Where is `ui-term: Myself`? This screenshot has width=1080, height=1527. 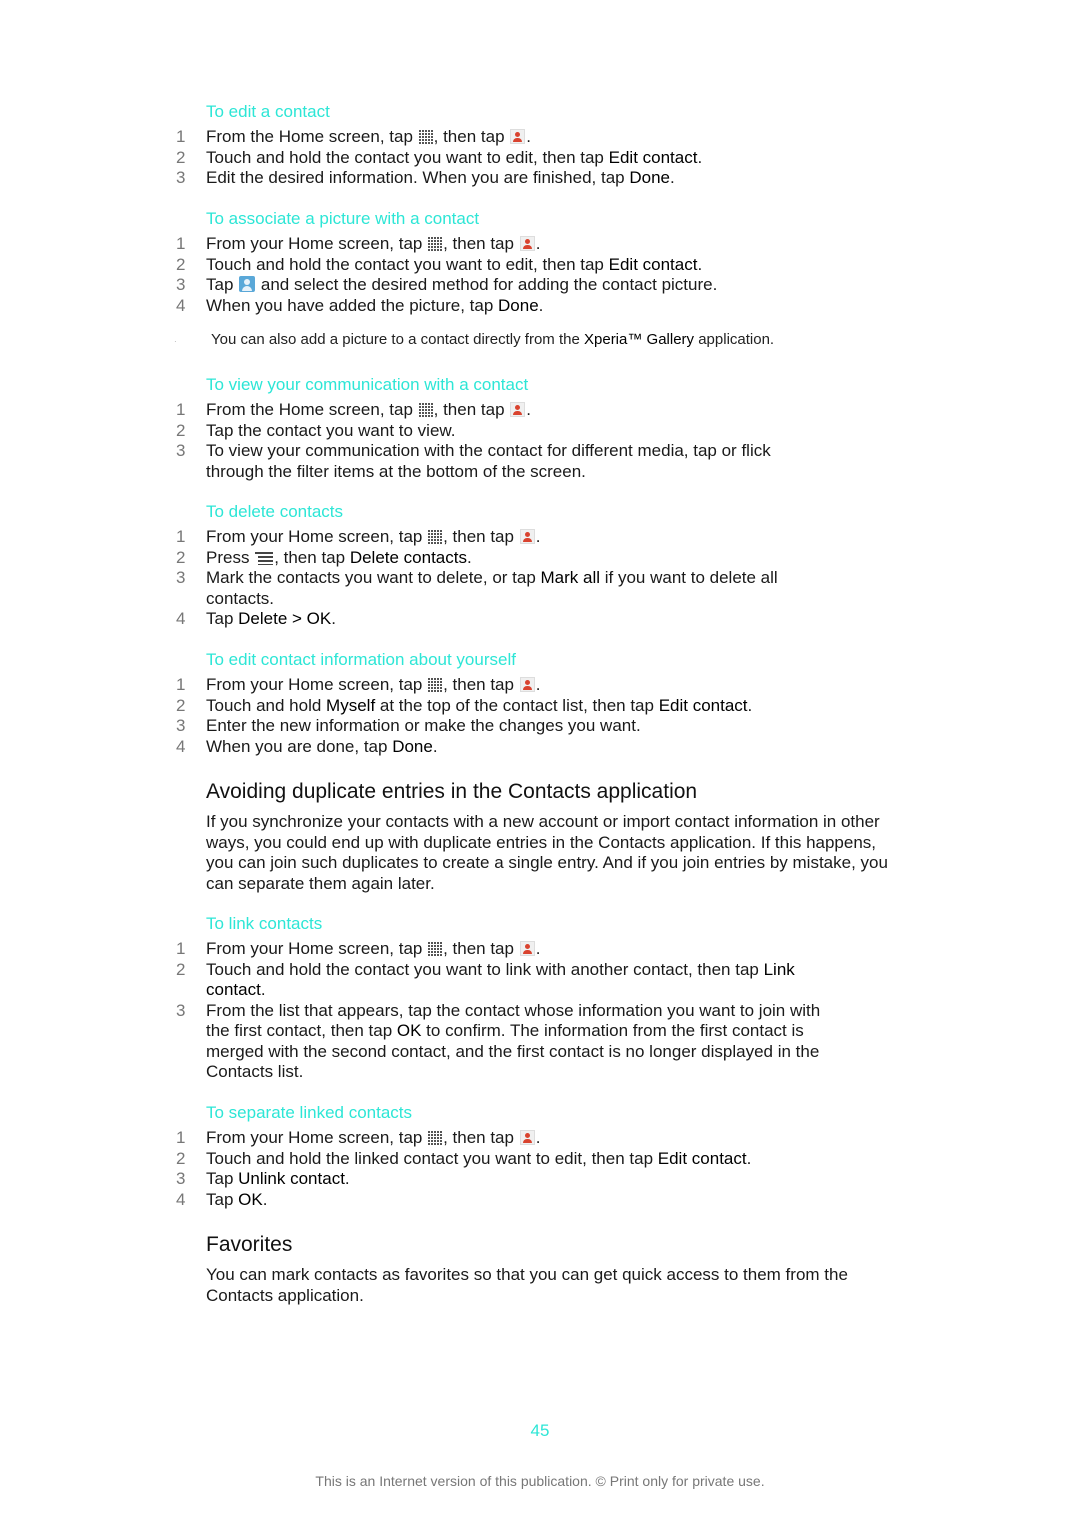 ui-term: Myself is located at coordinates (351, 705).